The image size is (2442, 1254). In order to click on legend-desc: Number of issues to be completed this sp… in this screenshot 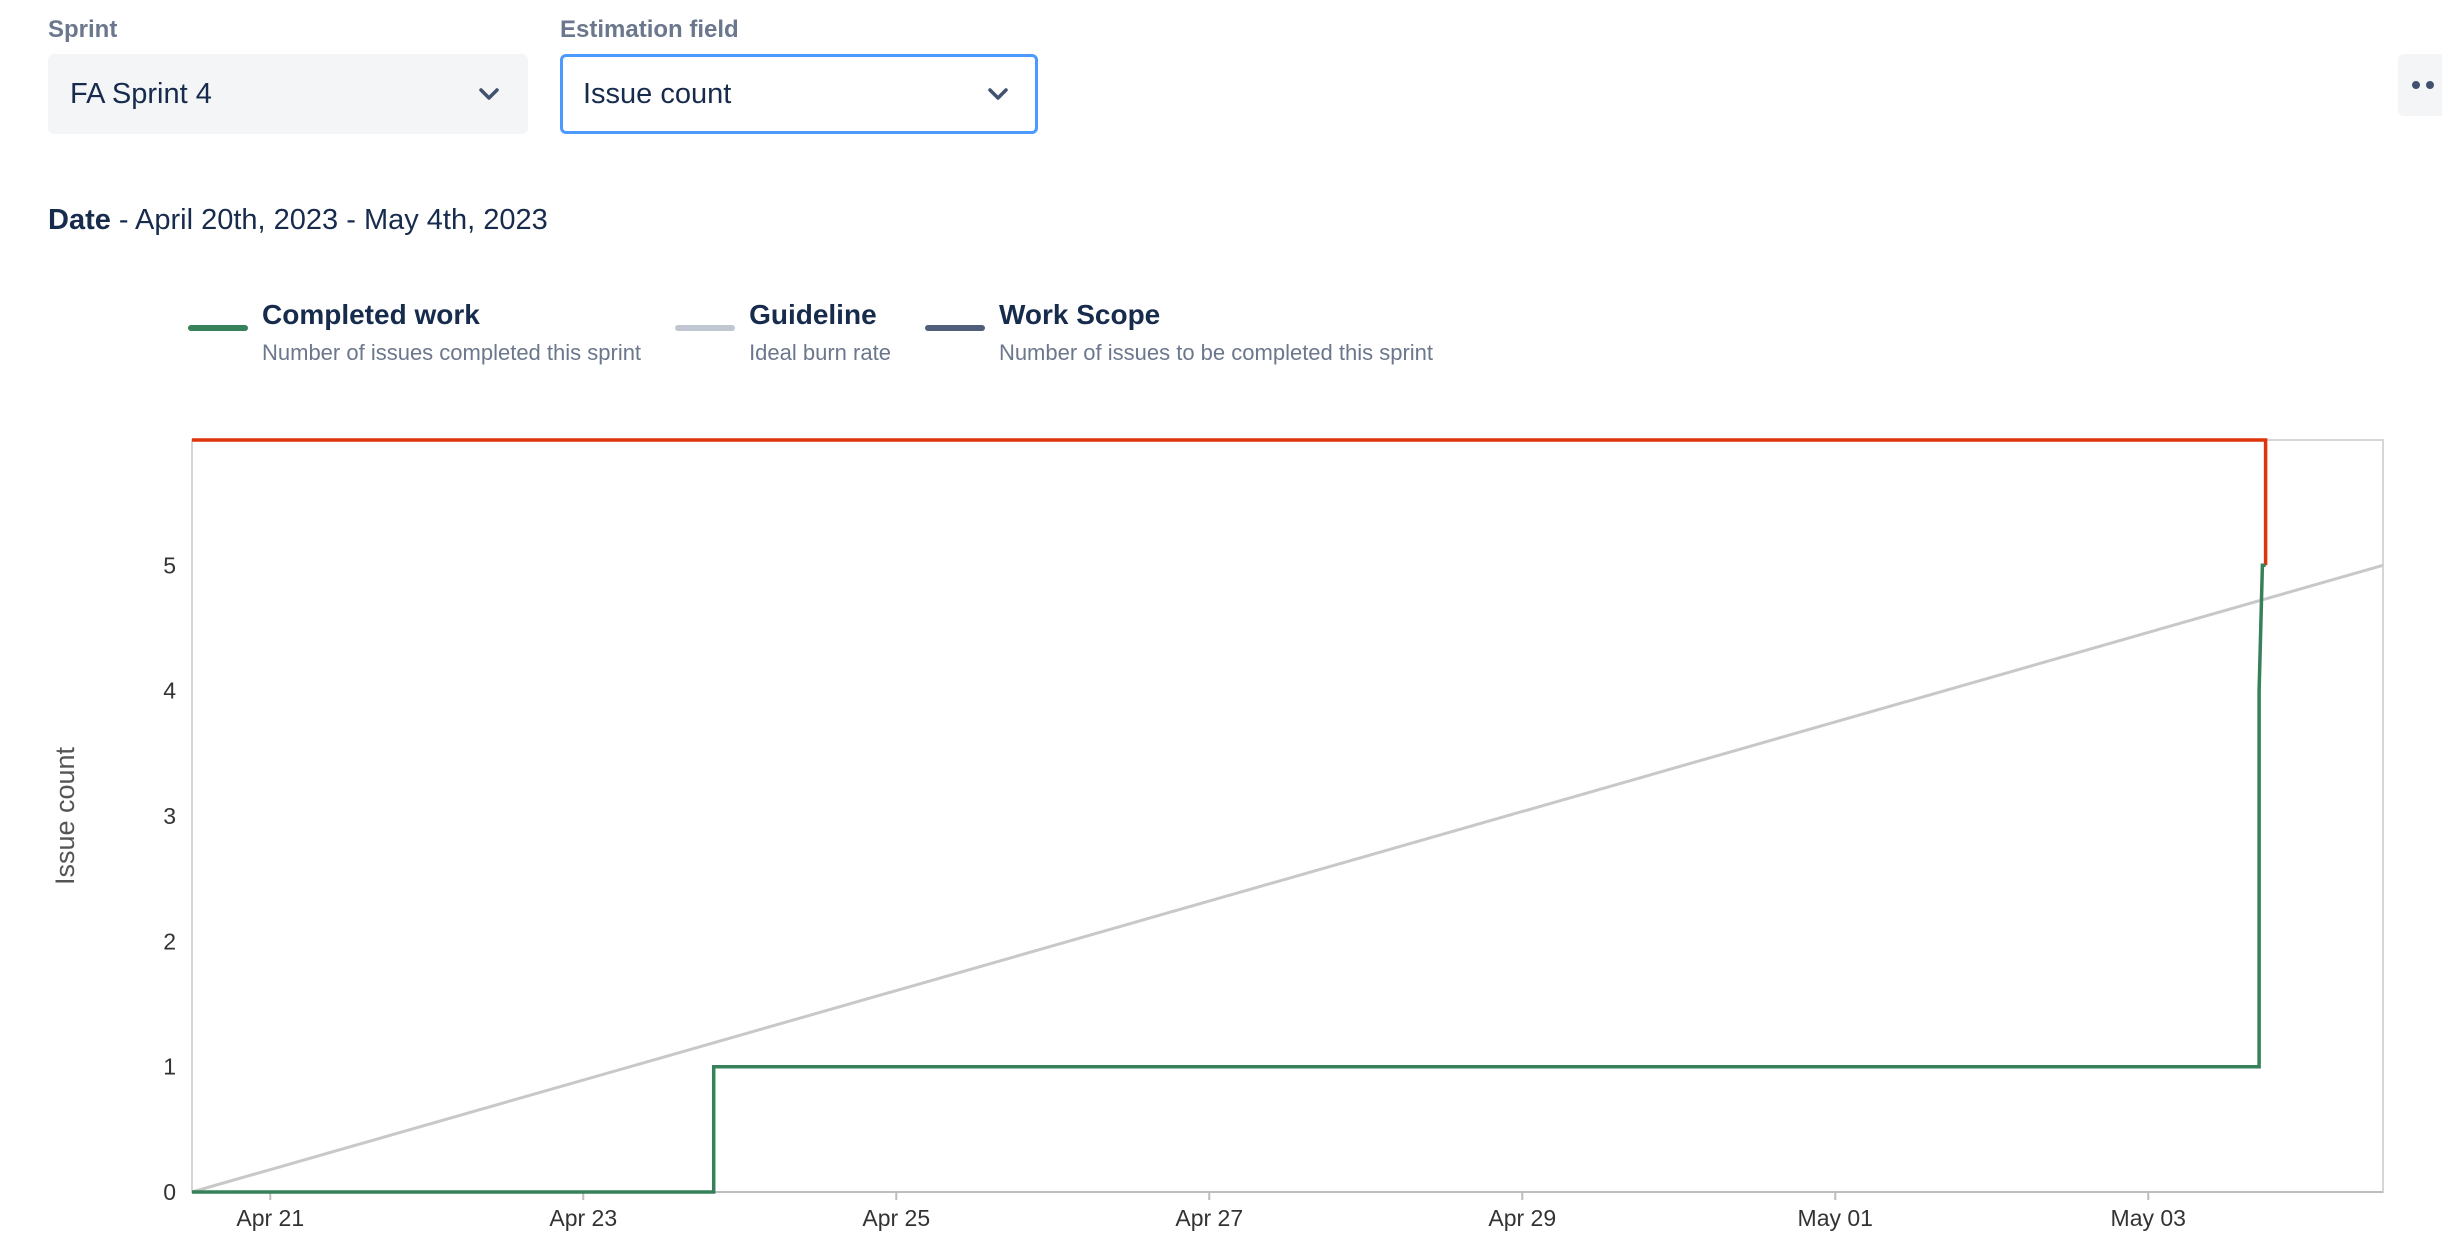, I will do `click(1216, 352)`.